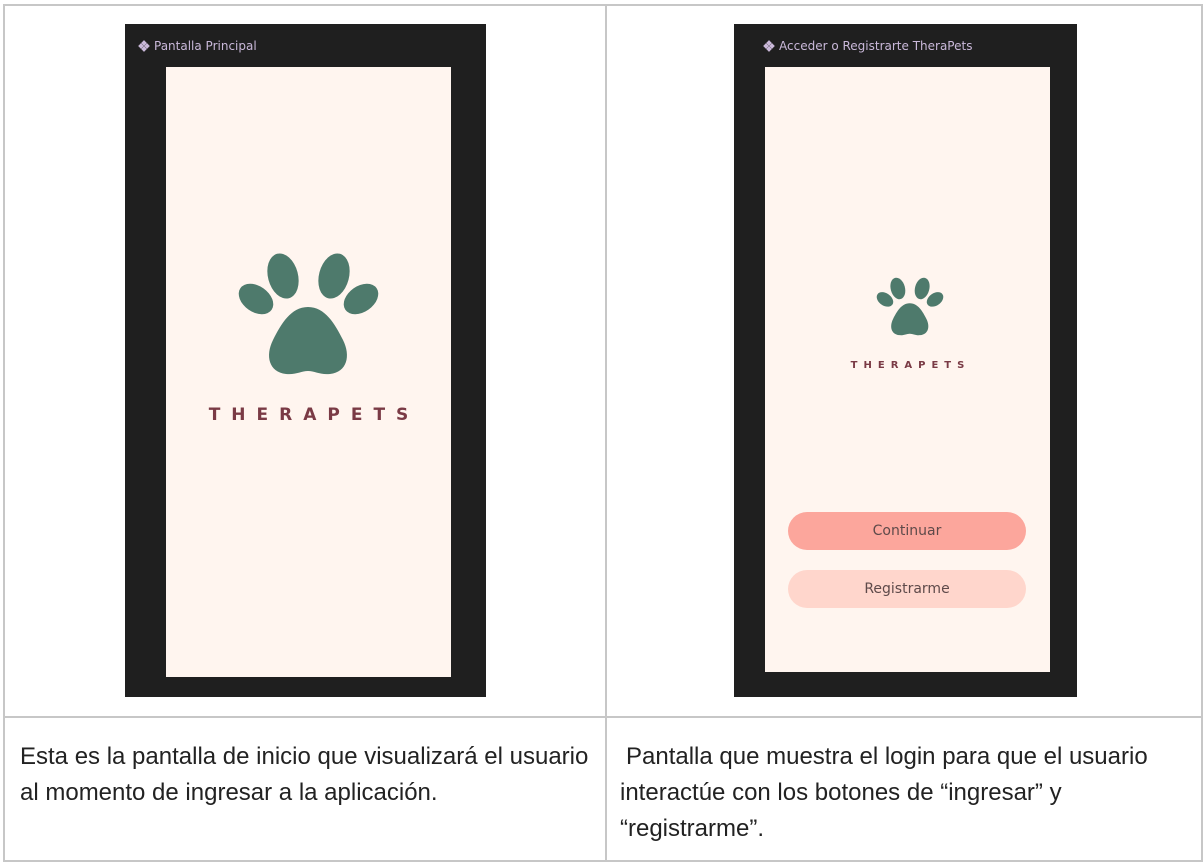  What do you see at coordinates (876, 46) in the screenshot?
I see `frame-title-text: Acceder o Registrarte TheraPets` at bounding box center [876, 46].